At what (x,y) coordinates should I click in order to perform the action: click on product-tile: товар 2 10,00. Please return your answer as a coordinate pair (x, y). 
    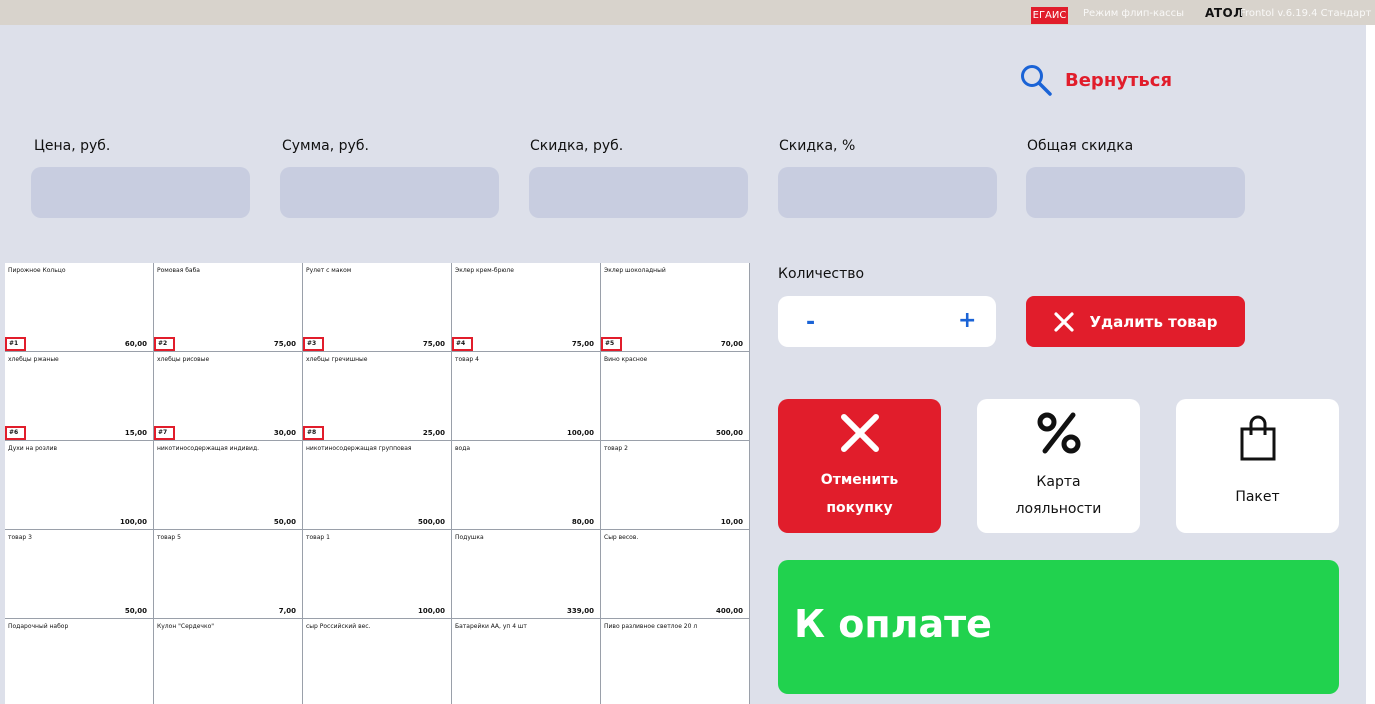
    Looking at the image, I should click on (675, 485).